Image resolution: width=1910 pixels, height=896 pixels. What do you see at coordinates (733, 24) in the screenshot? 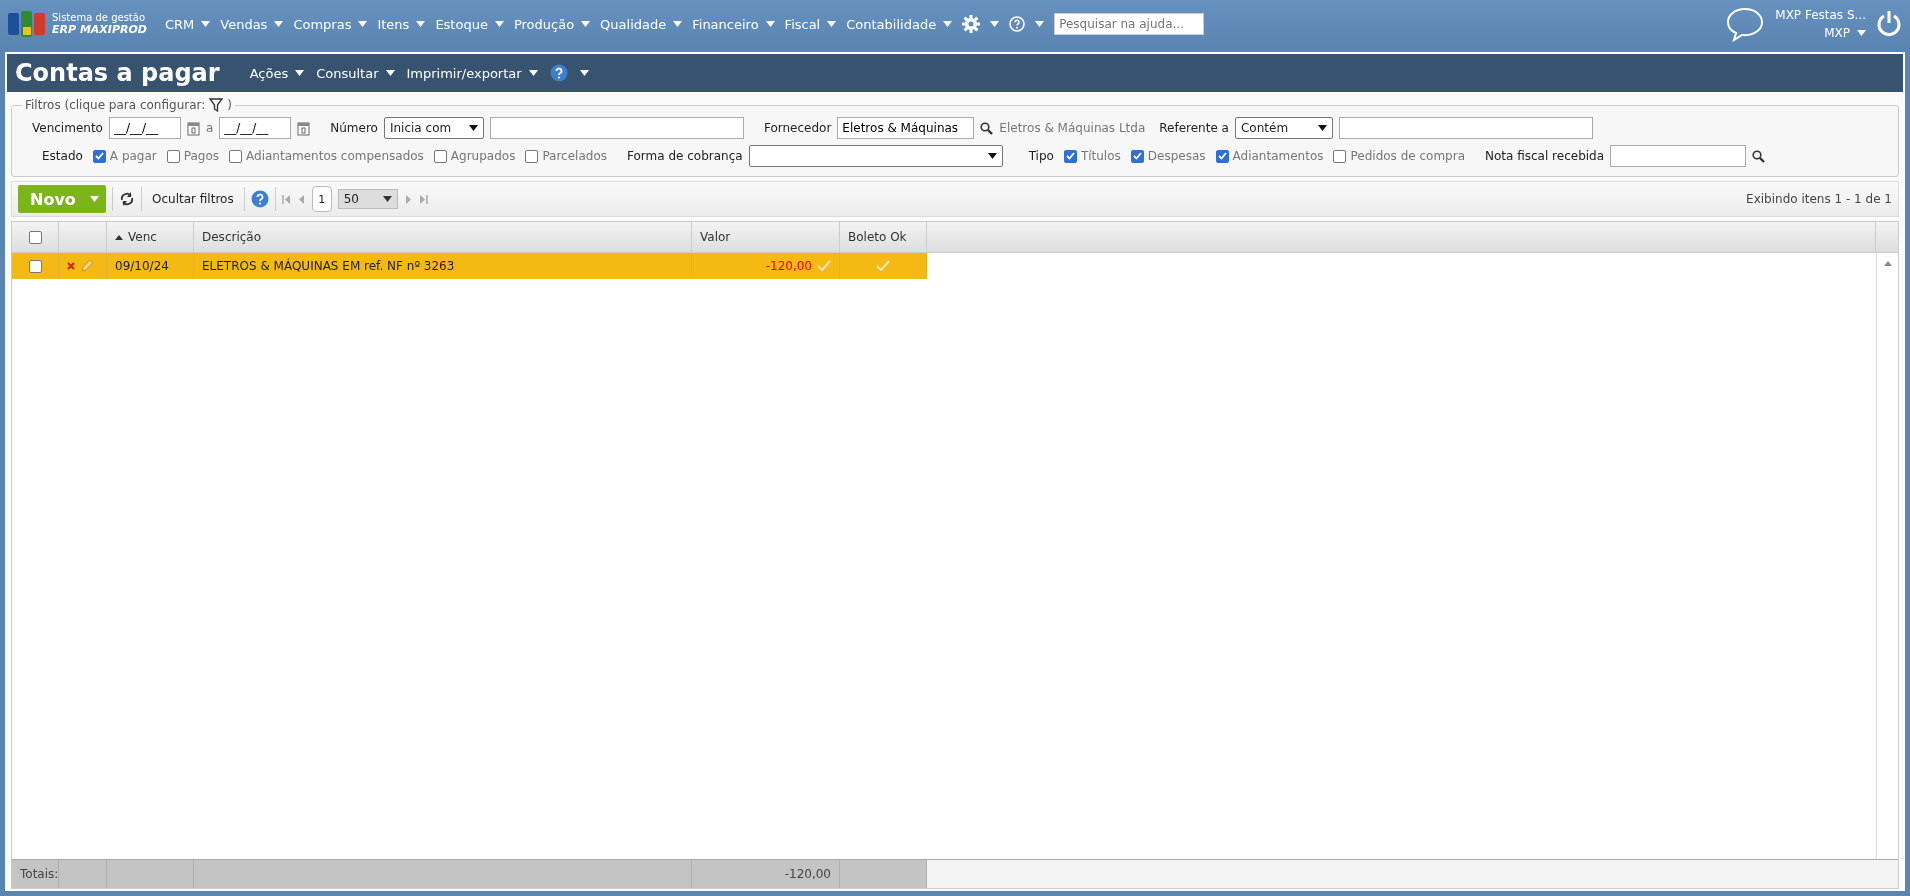
I see `nav-menu-item: Financeiro` at bounding box center [733, 24].